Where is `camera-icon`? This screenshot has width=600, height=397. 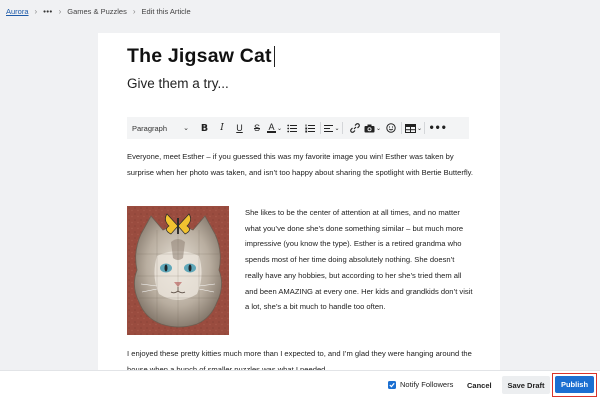 camera-icon is located at coordinates (369, 128).